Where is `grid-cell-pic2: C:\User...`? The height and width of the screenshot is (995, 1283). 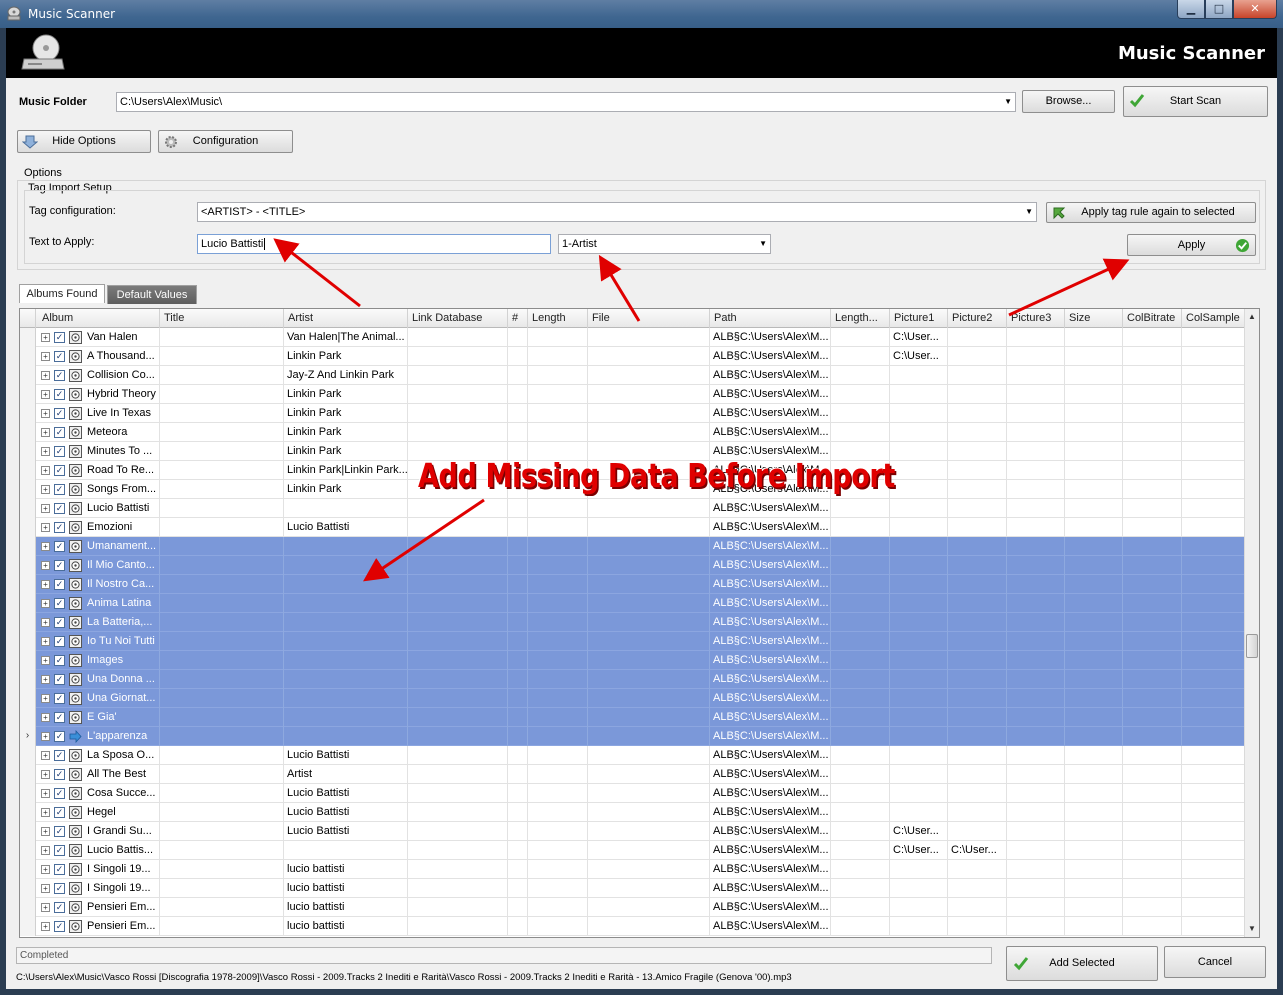
grid-cell-pic2: C:\User... is located at coordinates (977, 850).